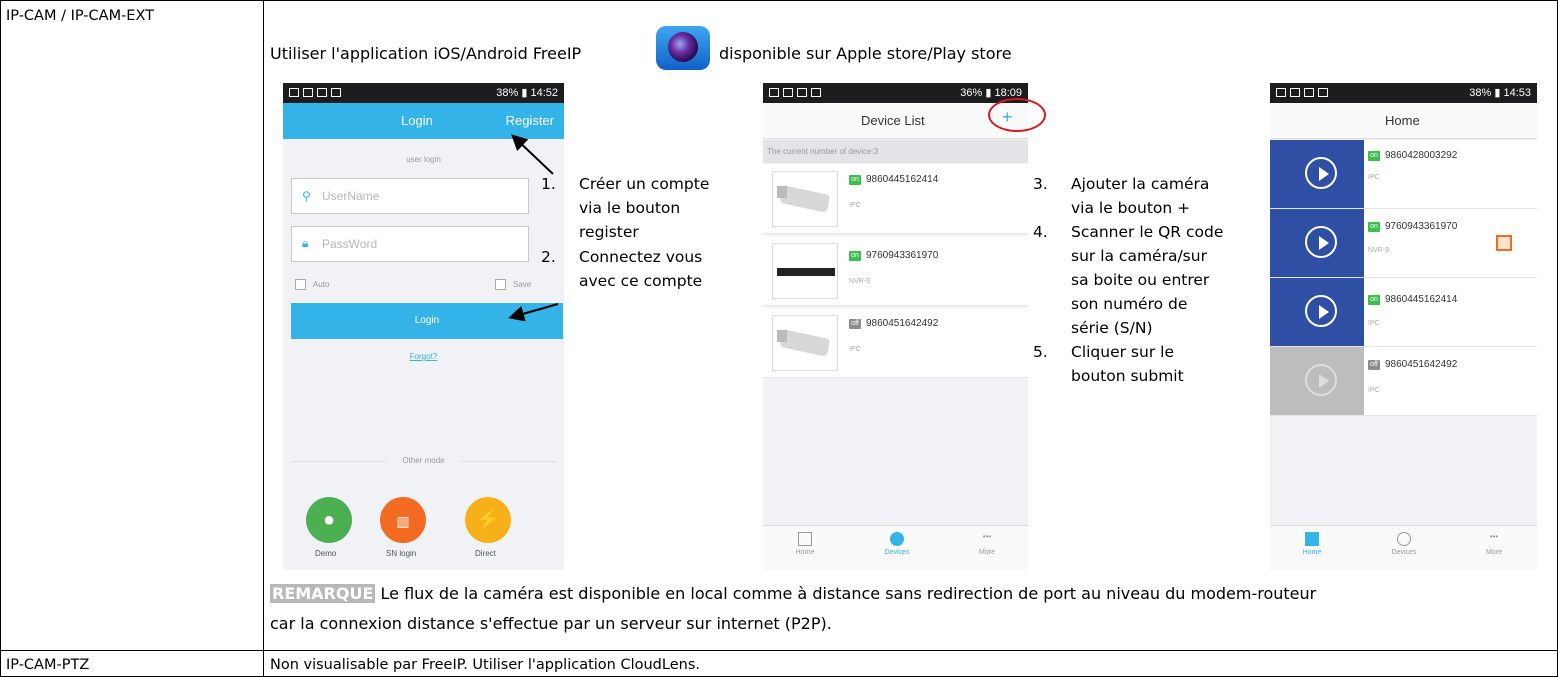 This screenshot has width=1558, height=677. What do you see at coordinates (609, 232) in the screenshot?
I see `step-1-line-3: register` at bounding box center [609, 232].